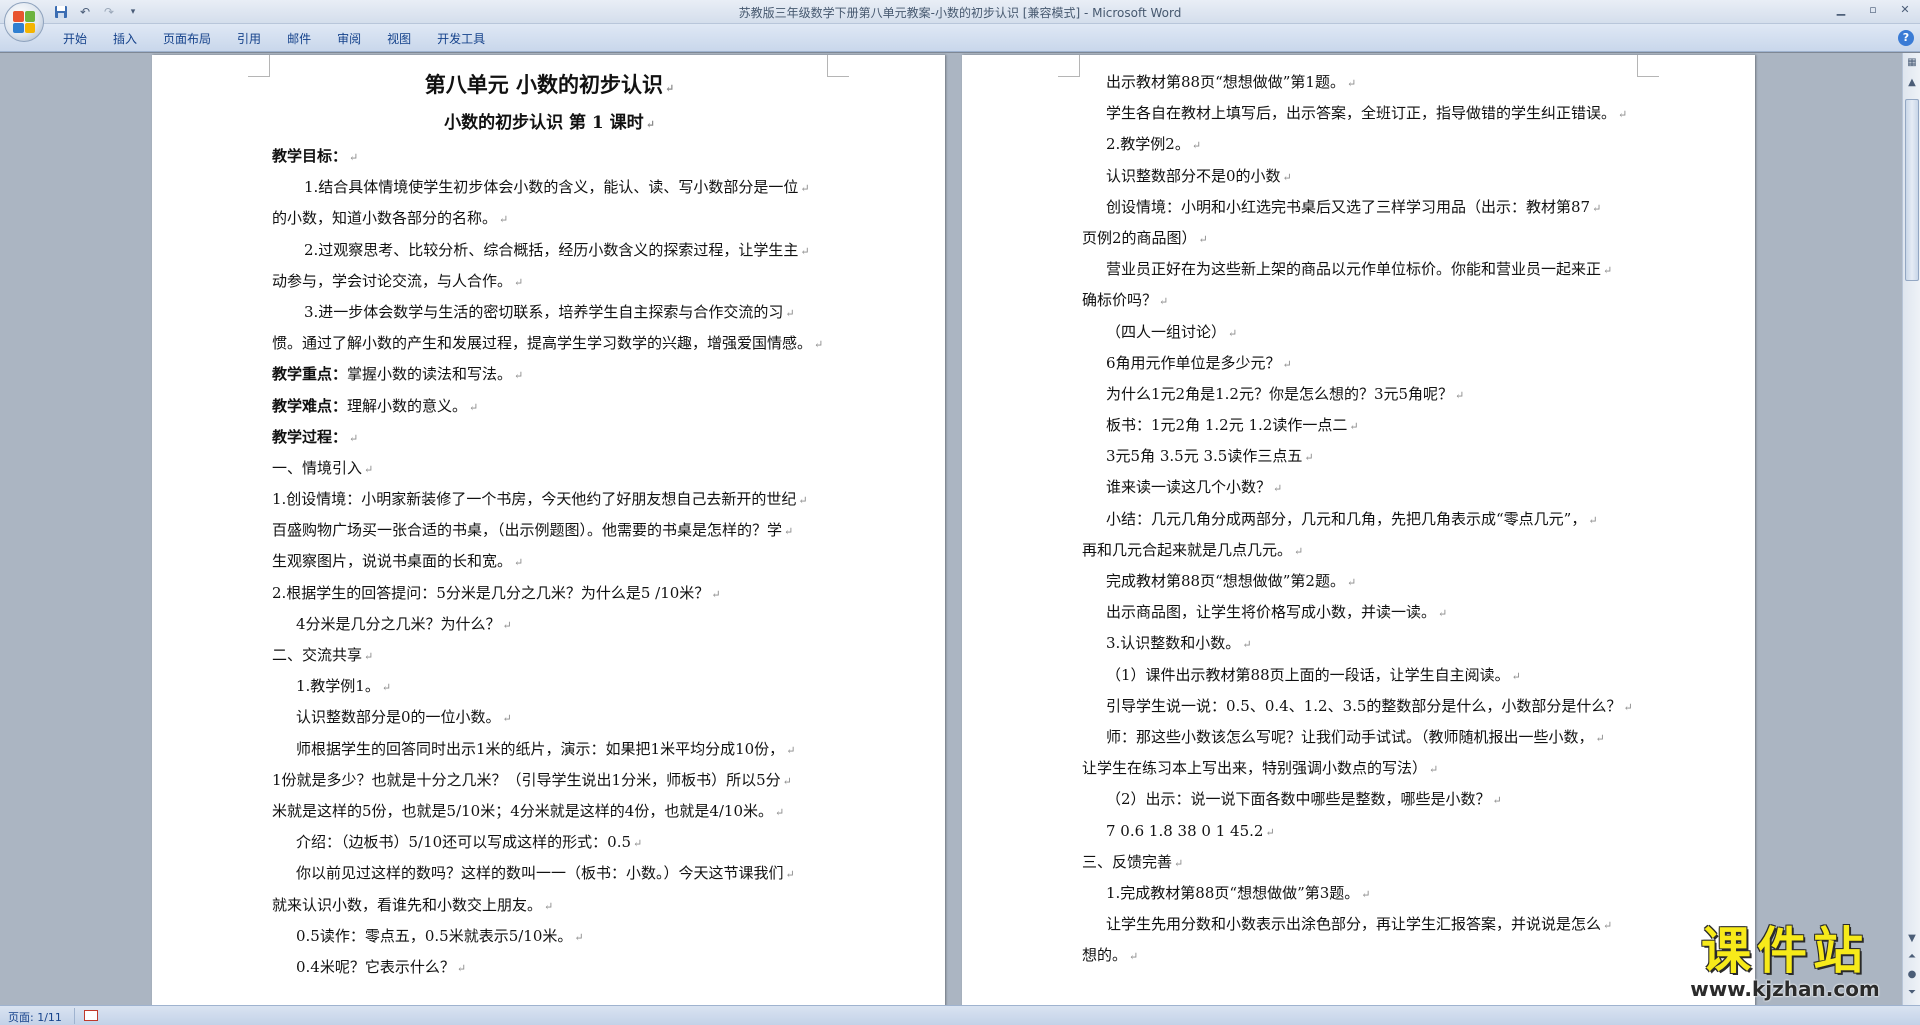  What do you see at coordinates (1912, 190) in the screenshot?
I see `scroll-thumb` at bounding box center [1912, 190].